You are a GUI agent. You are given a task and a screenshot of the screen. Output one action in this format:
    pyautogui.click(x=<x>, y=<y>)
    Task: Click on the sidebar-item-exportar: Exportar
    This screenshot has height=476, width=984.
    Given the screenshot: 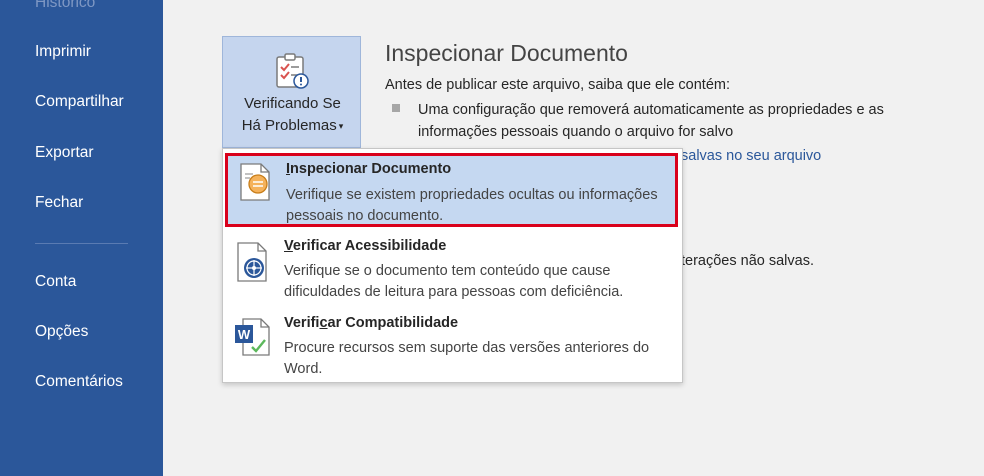 What is the action you would take?
    pyautogui.click(x=64, y=153)
    